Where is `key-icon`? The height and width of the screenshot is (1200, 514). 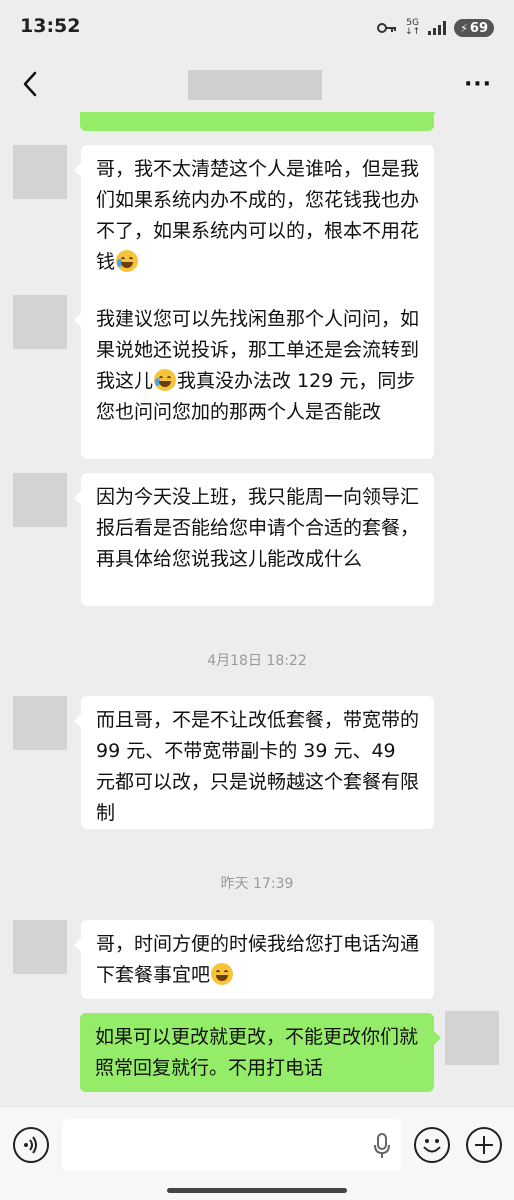
key-icon is located at coordinates (387, 28).